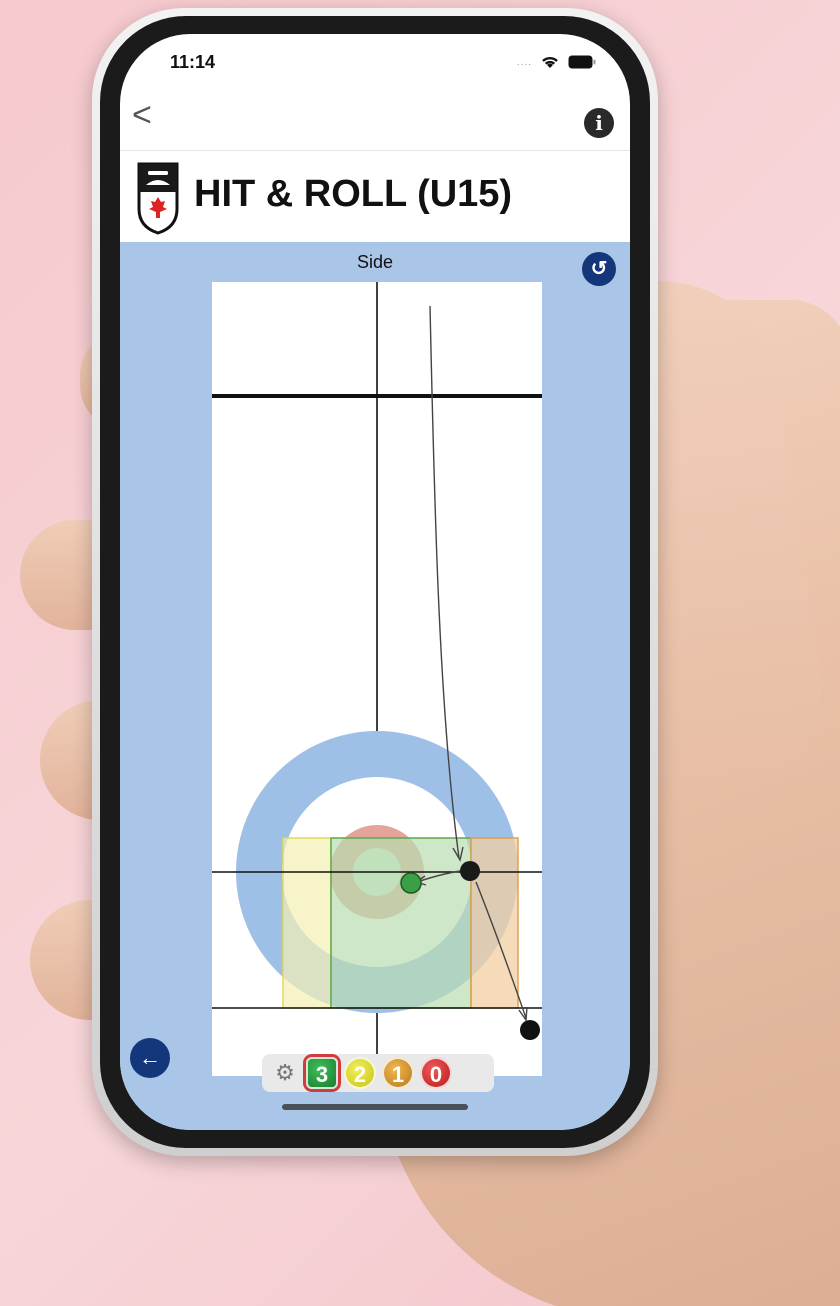 The width and height of the screenshot is (840, 1306). I want to click on wifi-icon, so click(550, 62).